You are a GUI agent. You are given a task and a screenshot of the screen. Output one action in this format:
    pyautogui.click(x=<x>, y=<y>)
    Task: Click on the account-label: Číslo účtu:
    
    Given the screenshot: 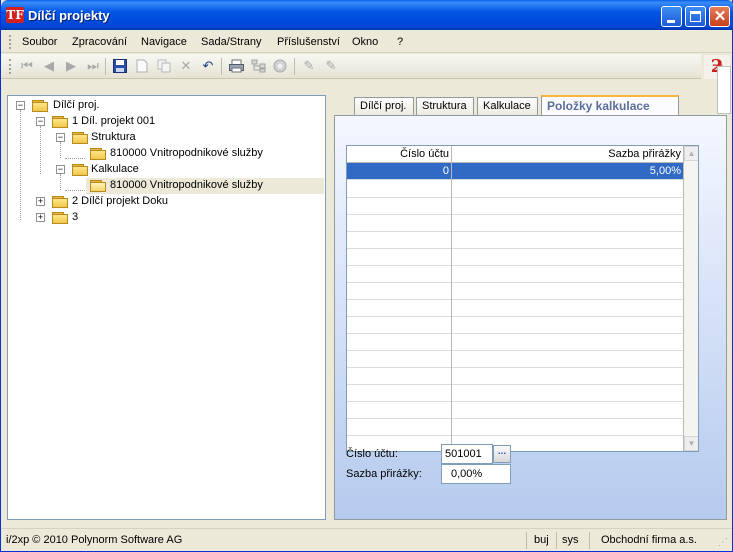 What is the action you would take?
    pyautogui.click(x=372, y=454)
    